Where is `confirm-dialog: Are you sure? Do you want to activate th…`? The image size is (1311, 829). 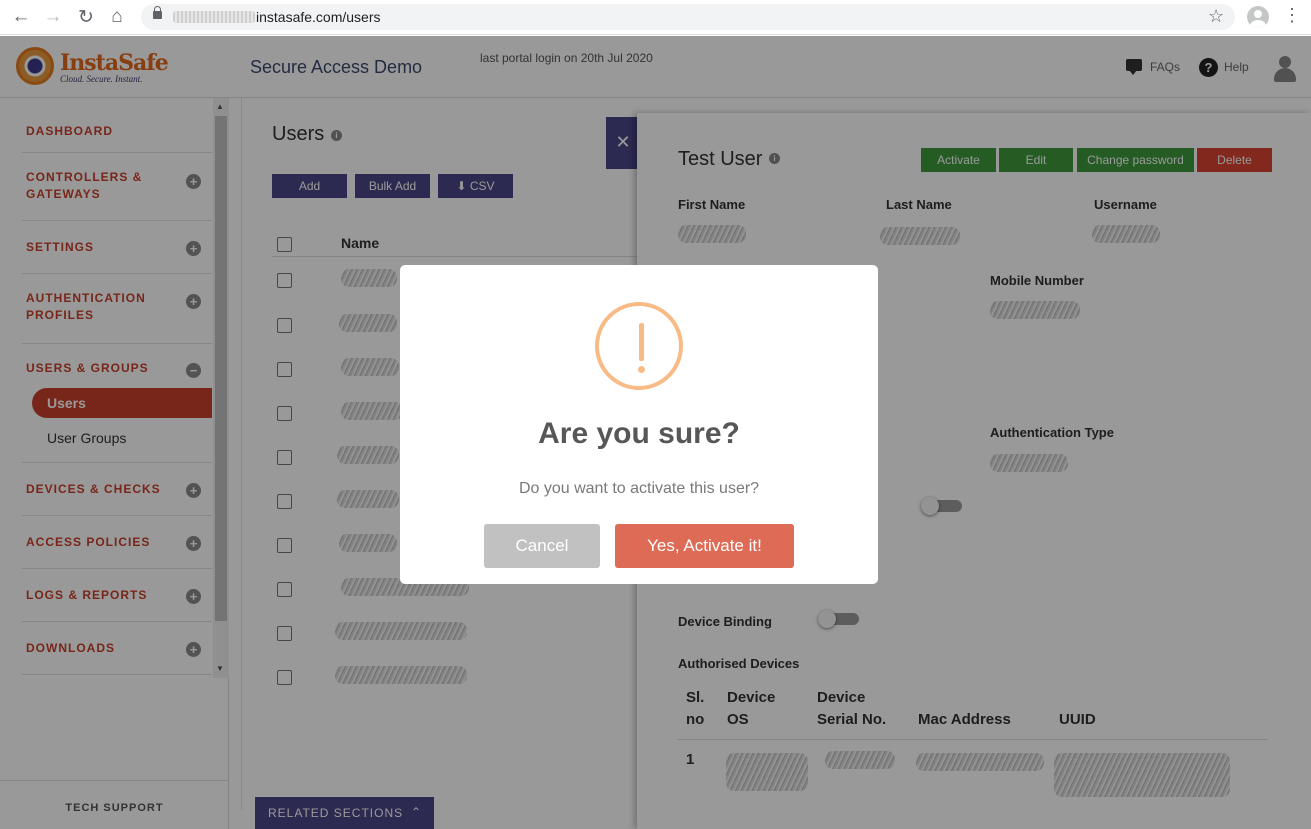
confirm-dialog: Are you sure? Do you want to activate th… is located at coordinates (639, 424).